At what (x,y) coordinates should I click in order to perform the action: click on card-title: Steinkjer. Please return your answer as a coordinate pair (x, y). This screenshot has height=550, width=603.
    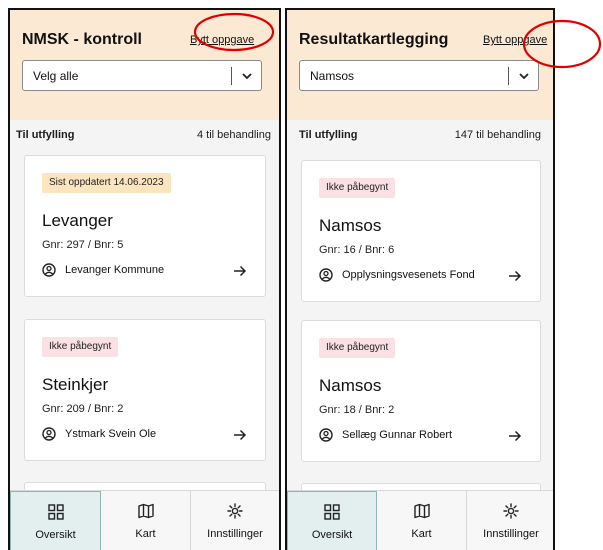
    Looking at the image, I should click on (75, 384).